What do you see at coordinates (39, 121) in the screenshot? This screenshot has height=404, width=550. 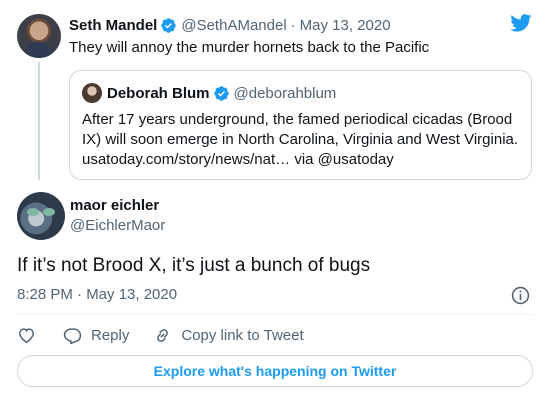 I see `thread-connector-line` at bounding box center [39, 121].